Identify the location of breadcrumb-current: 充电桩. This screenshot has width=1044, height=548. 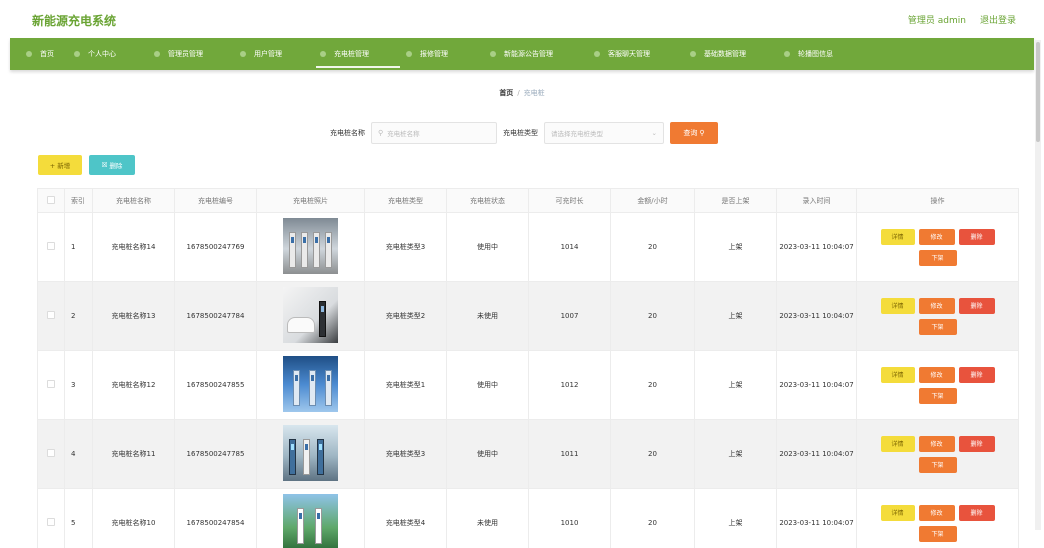
(534, 93).